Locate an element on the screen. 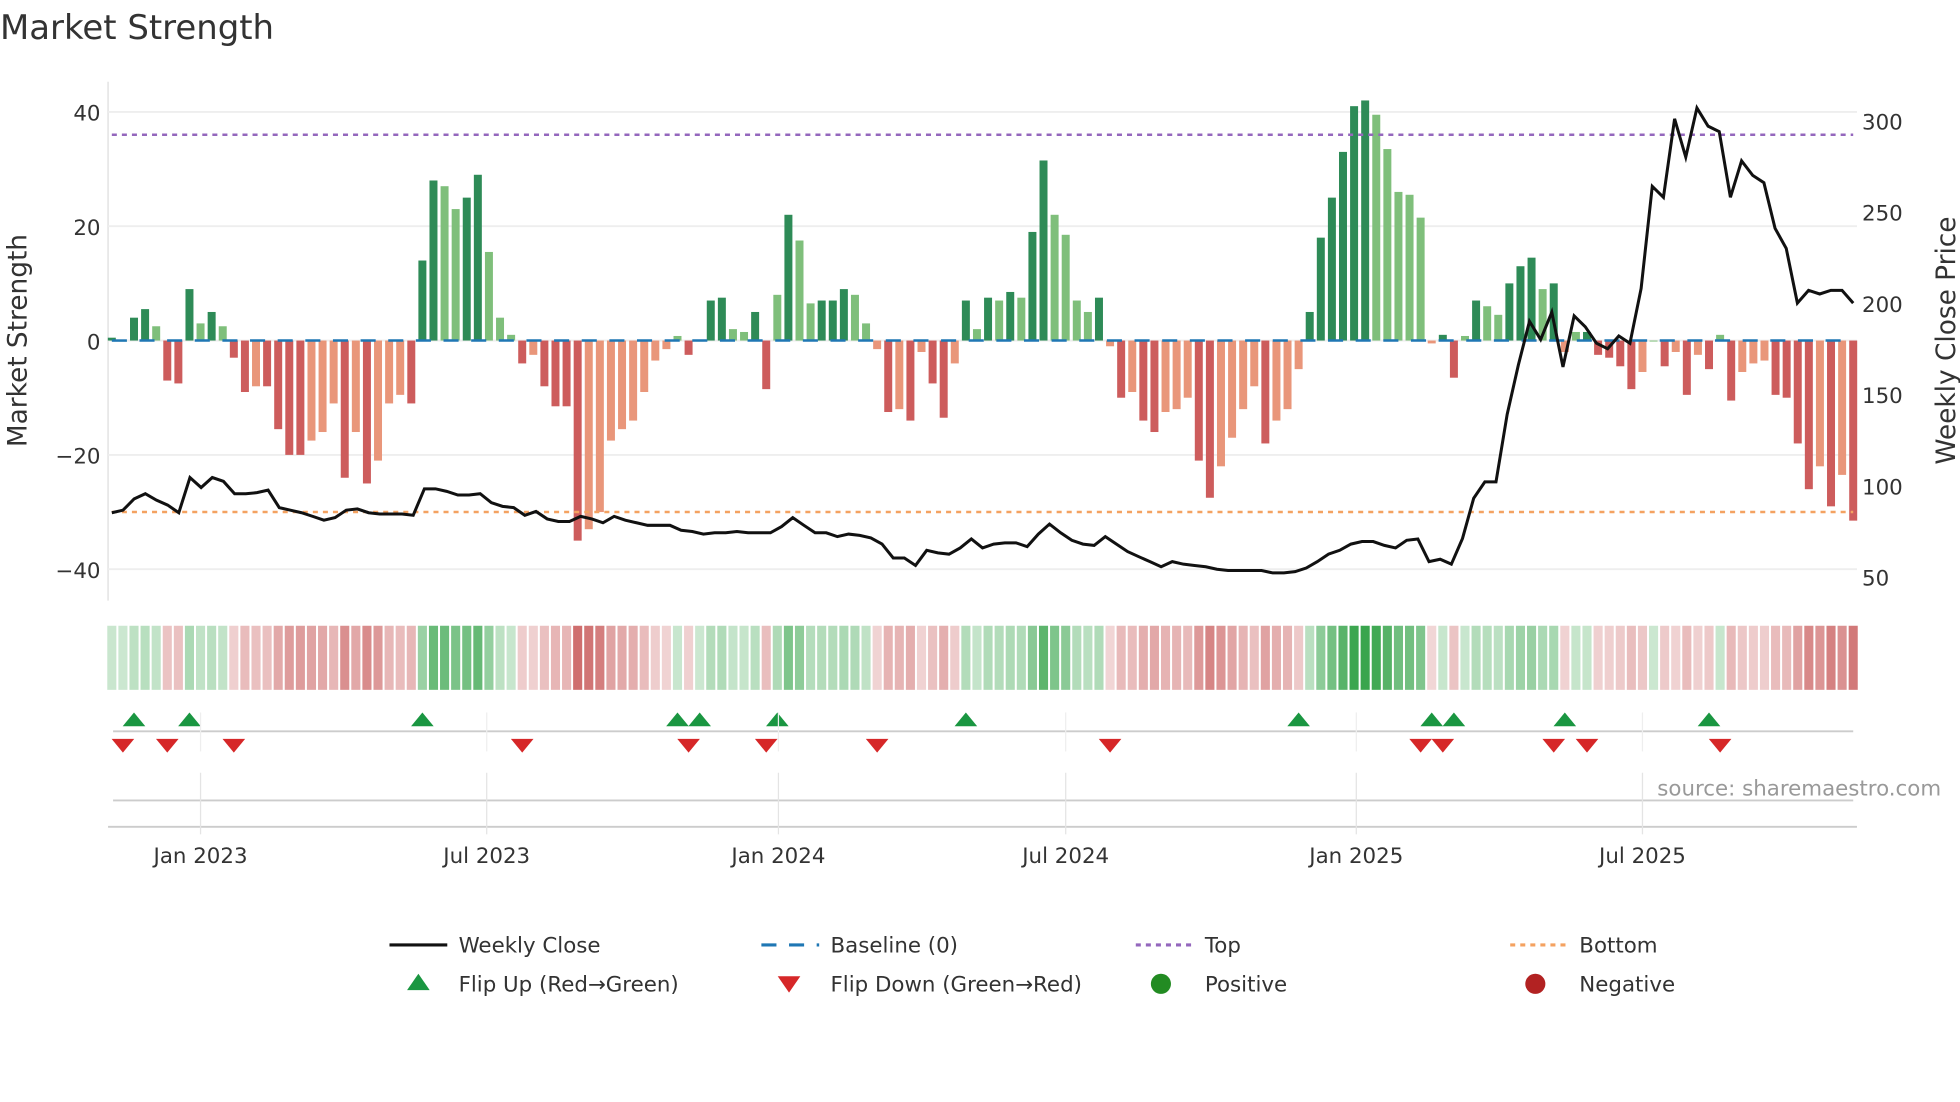 This screenshot has width=1960, height=1102. x-tick-label: Jul 2024 is located at coordinates (1064, 856).